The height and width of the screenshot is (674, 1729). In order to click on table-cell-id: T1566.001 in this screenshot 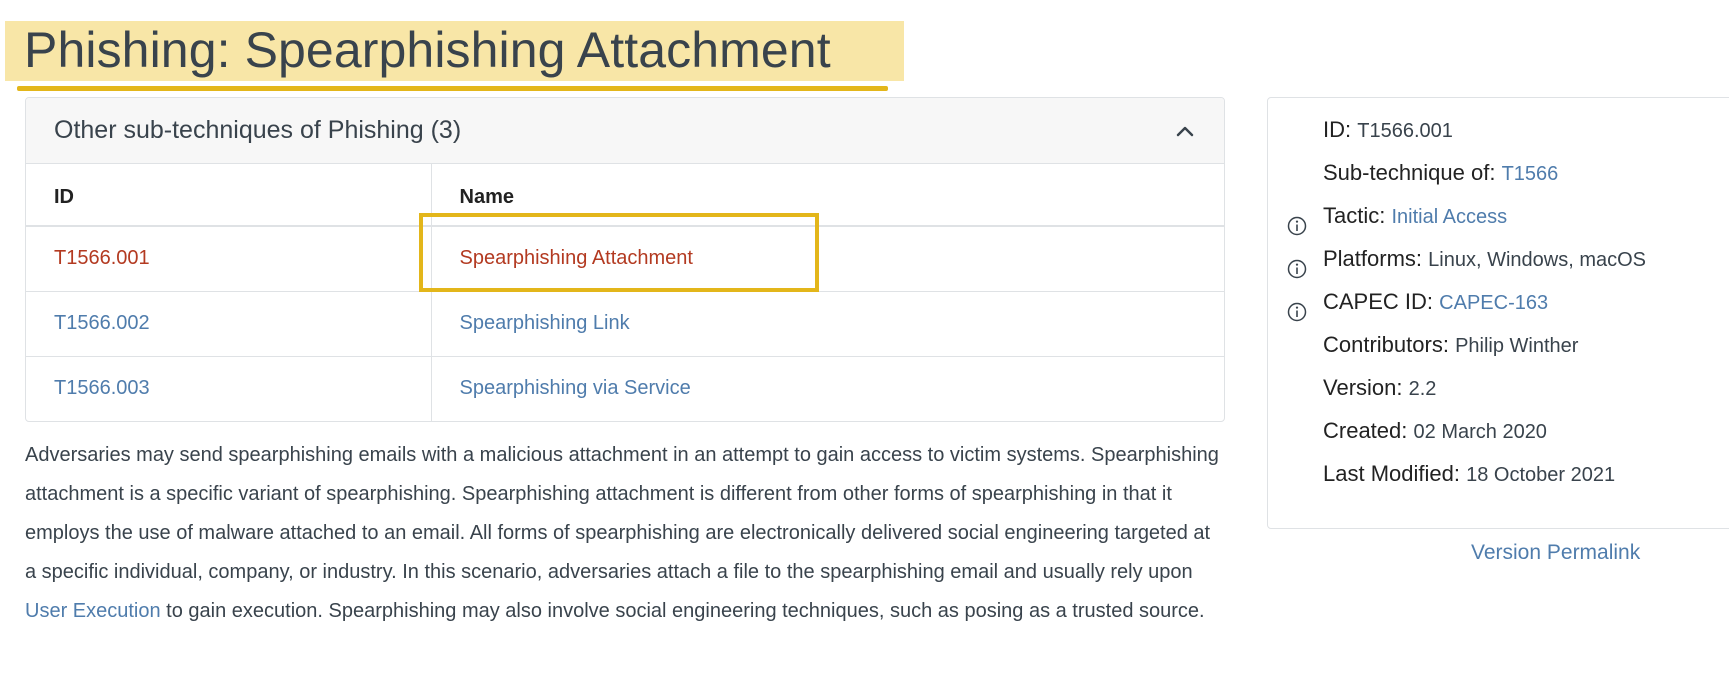, I will do `click(229, 259)`.